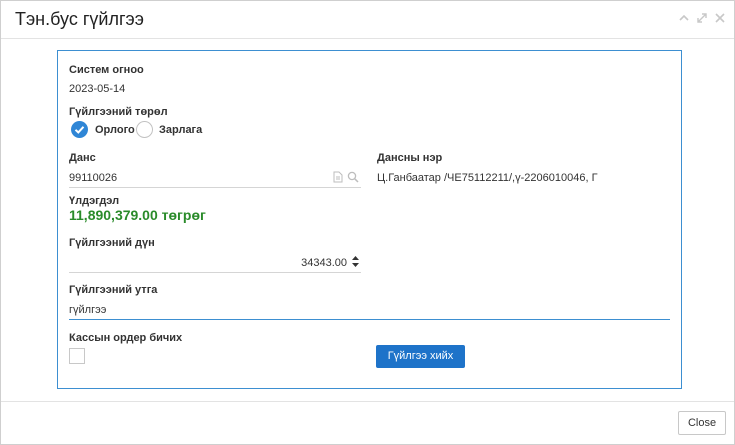 The width and height of the screenshot is (735, 445). Describe the element at coordinates (126, 338) in the screenshot. I see `cash-order-label: Кассын ордер бичих` at that location.